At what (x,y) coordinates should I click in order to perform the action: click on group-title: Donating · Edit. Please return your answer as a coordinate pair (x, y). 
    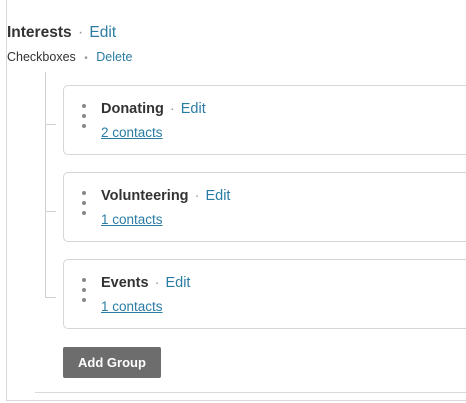
    Looking at the image, I should click on (153, 109).